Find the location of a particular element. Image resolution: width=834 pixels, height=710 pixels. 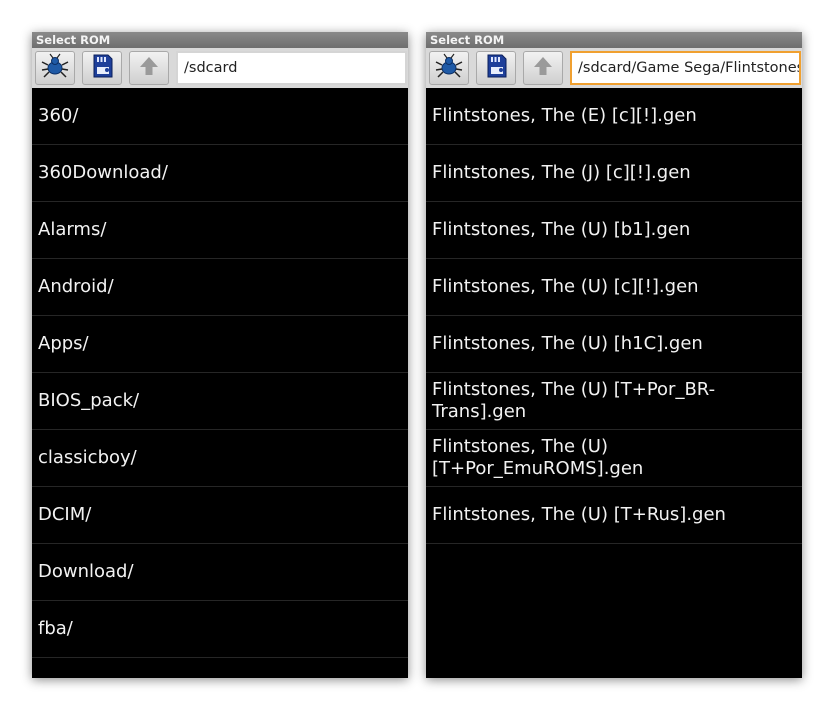

list-item: Flintstones, The (U) [T+Por_EmuROMS].gen is located at coordinates (614, 458).